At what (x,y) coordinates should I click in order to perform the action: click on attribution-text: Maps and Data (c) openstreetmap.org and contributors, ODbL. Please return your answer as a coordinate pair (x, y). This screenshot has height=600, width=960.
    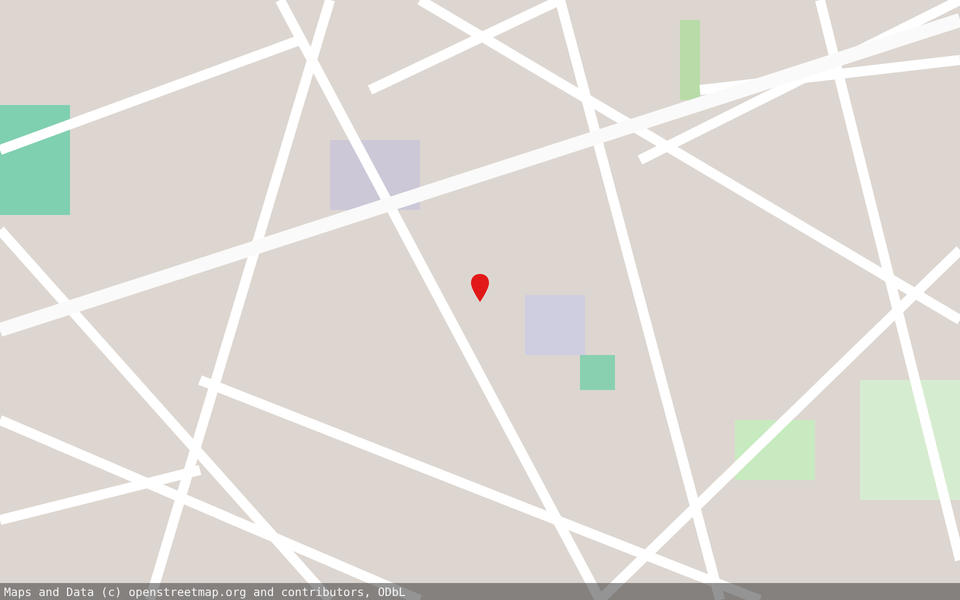
    Looking at the image, I should click on (205, 591).